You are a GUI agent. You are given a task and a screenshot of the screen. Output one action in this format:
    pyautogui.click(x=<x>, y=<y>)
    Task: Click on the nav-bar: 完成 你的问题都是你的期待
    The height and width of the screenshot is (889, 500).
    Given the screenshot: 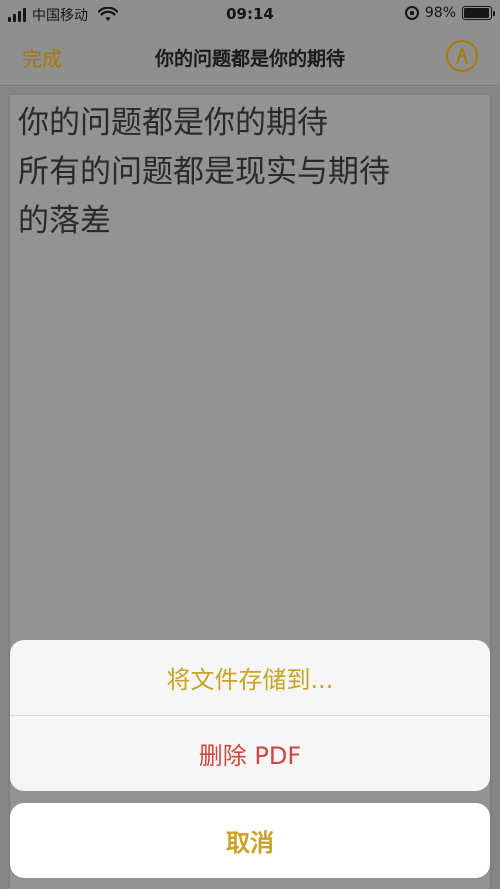 What is the action you would take?
    pyautogui.click(x=250, y=58)
    